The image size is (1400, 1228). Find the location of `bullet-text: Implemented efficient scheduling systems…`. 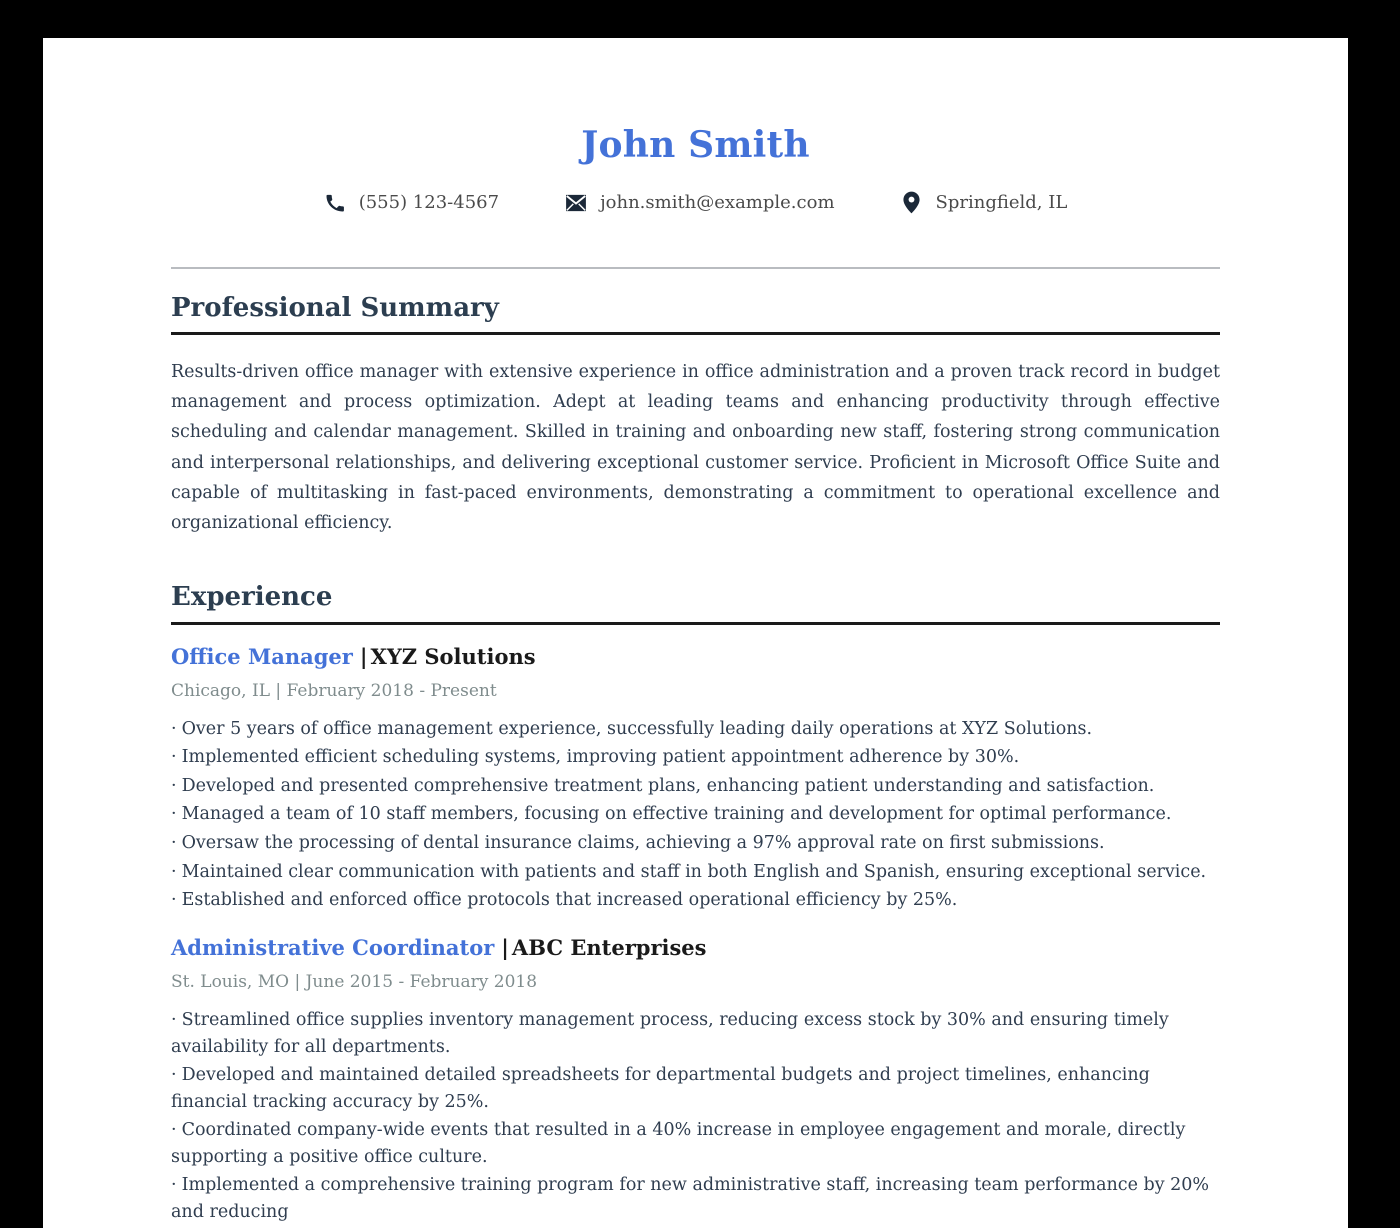

bullet-text: Implemented efficient scheduling systems… is located at coordinates (600, 757).